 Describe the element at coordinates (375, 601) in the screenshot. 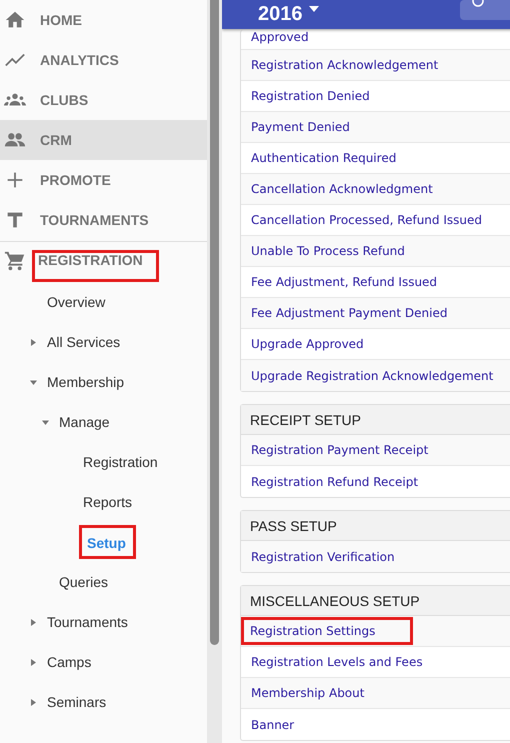

I see `card-header: MISCELLANEOUS SETUP` at that location.